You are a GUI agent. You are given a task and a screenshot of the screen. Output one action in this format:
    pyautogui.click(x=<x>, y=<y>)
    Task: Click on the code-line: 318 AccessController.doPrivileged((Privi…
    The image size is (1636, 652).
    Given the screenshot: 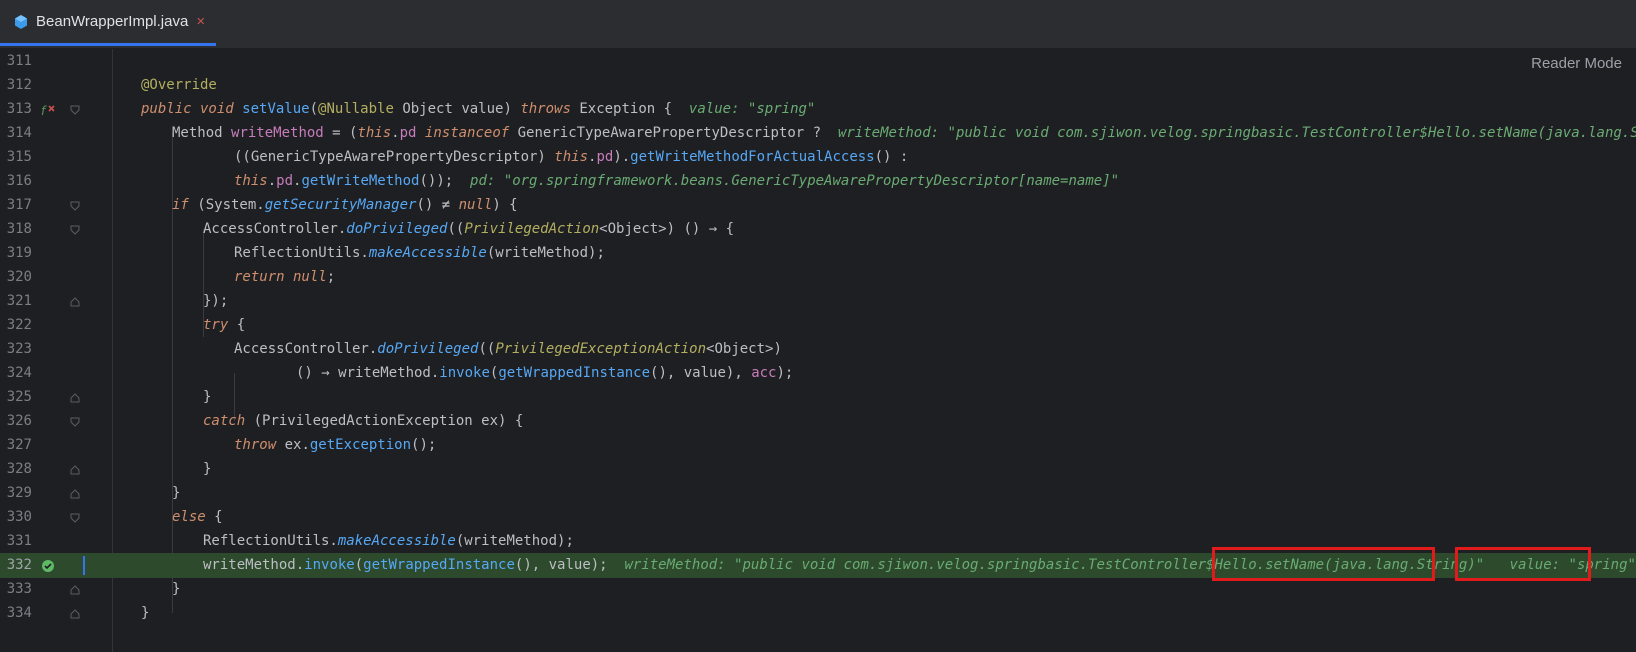 What is the action you would take?
    pyautogui.click(x=818, y=229)
    